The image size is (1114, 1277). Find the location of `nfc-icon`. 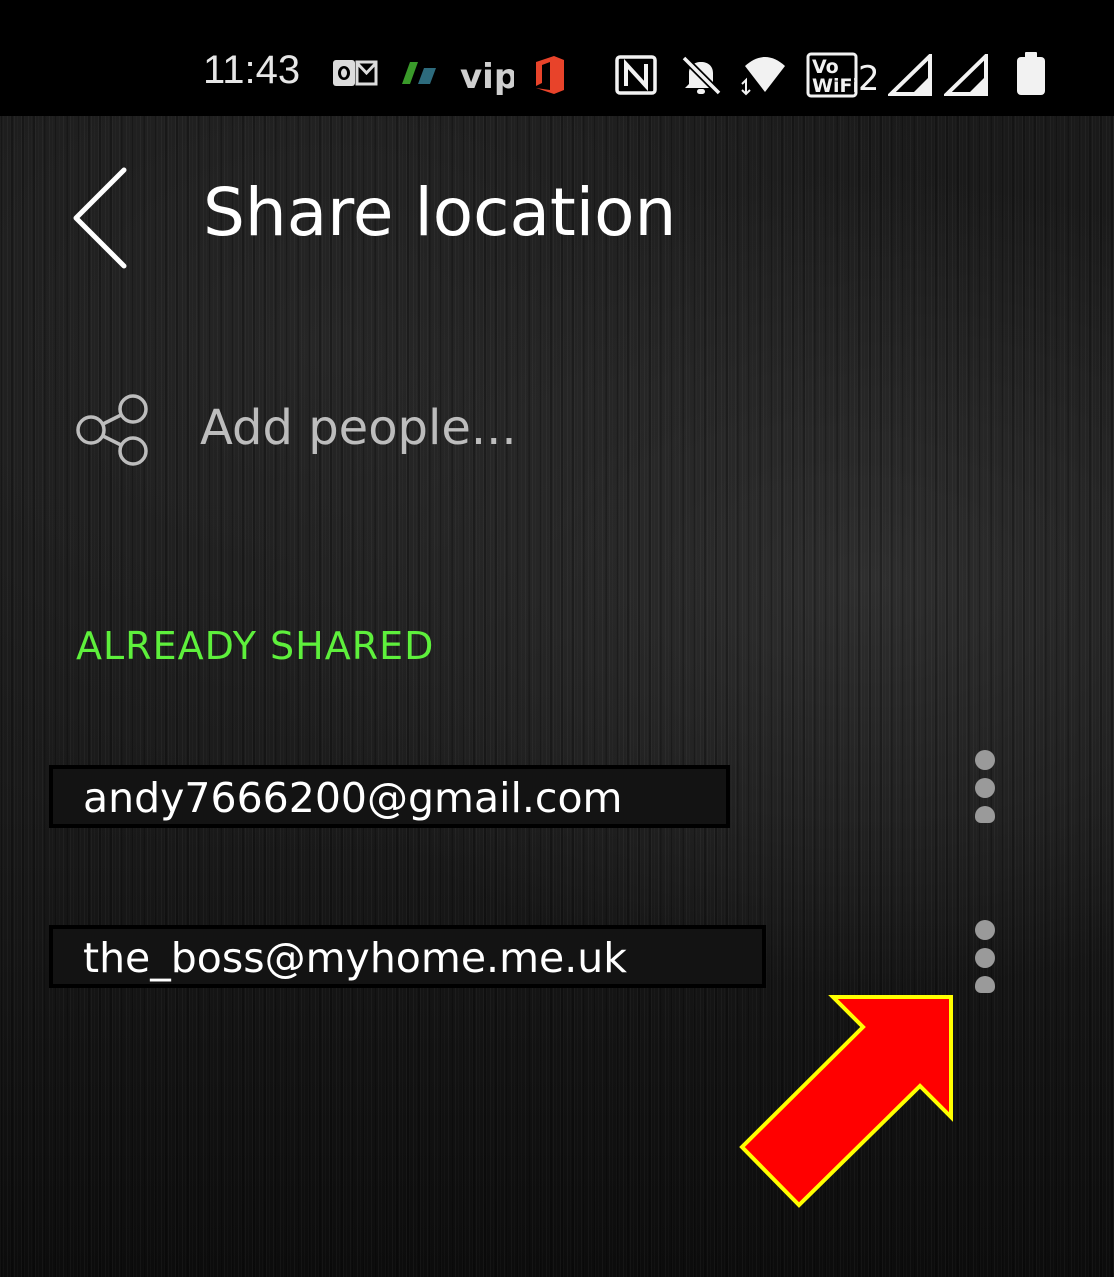

nfc-icon is located at coordinates (636, 75).